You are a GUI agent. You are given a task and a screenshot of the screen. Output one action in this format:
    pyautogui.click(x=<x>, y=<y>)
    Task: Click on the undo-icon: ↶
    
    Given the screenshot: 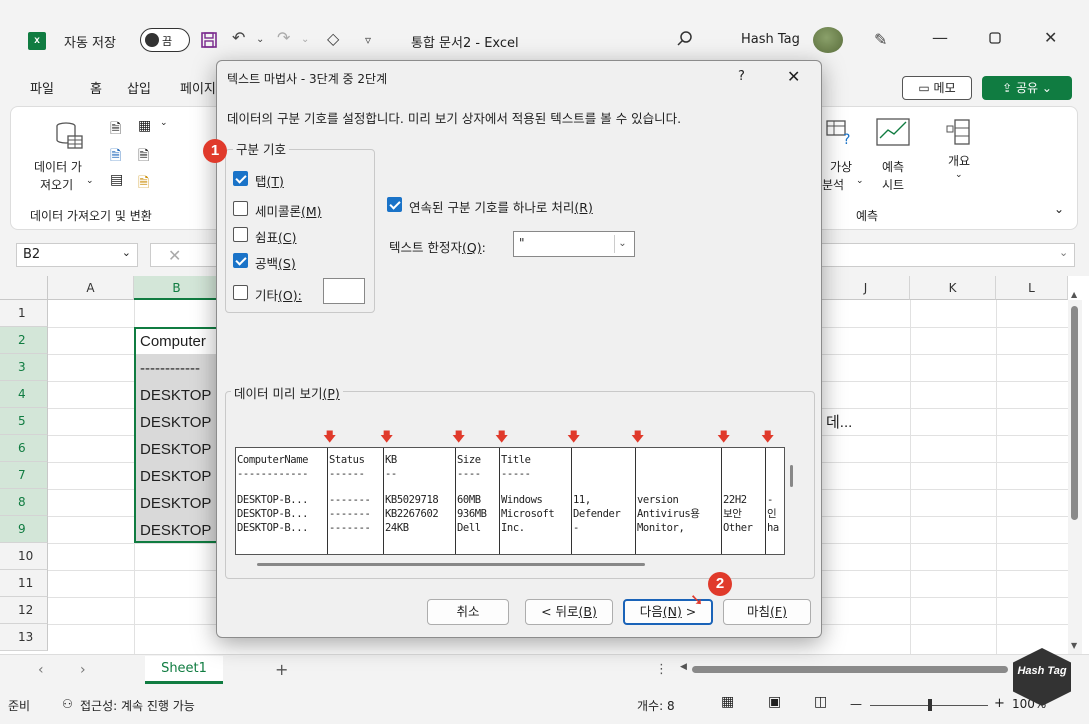 What is the action you would take?
    pyautogui.click(x=238, y=38)
    